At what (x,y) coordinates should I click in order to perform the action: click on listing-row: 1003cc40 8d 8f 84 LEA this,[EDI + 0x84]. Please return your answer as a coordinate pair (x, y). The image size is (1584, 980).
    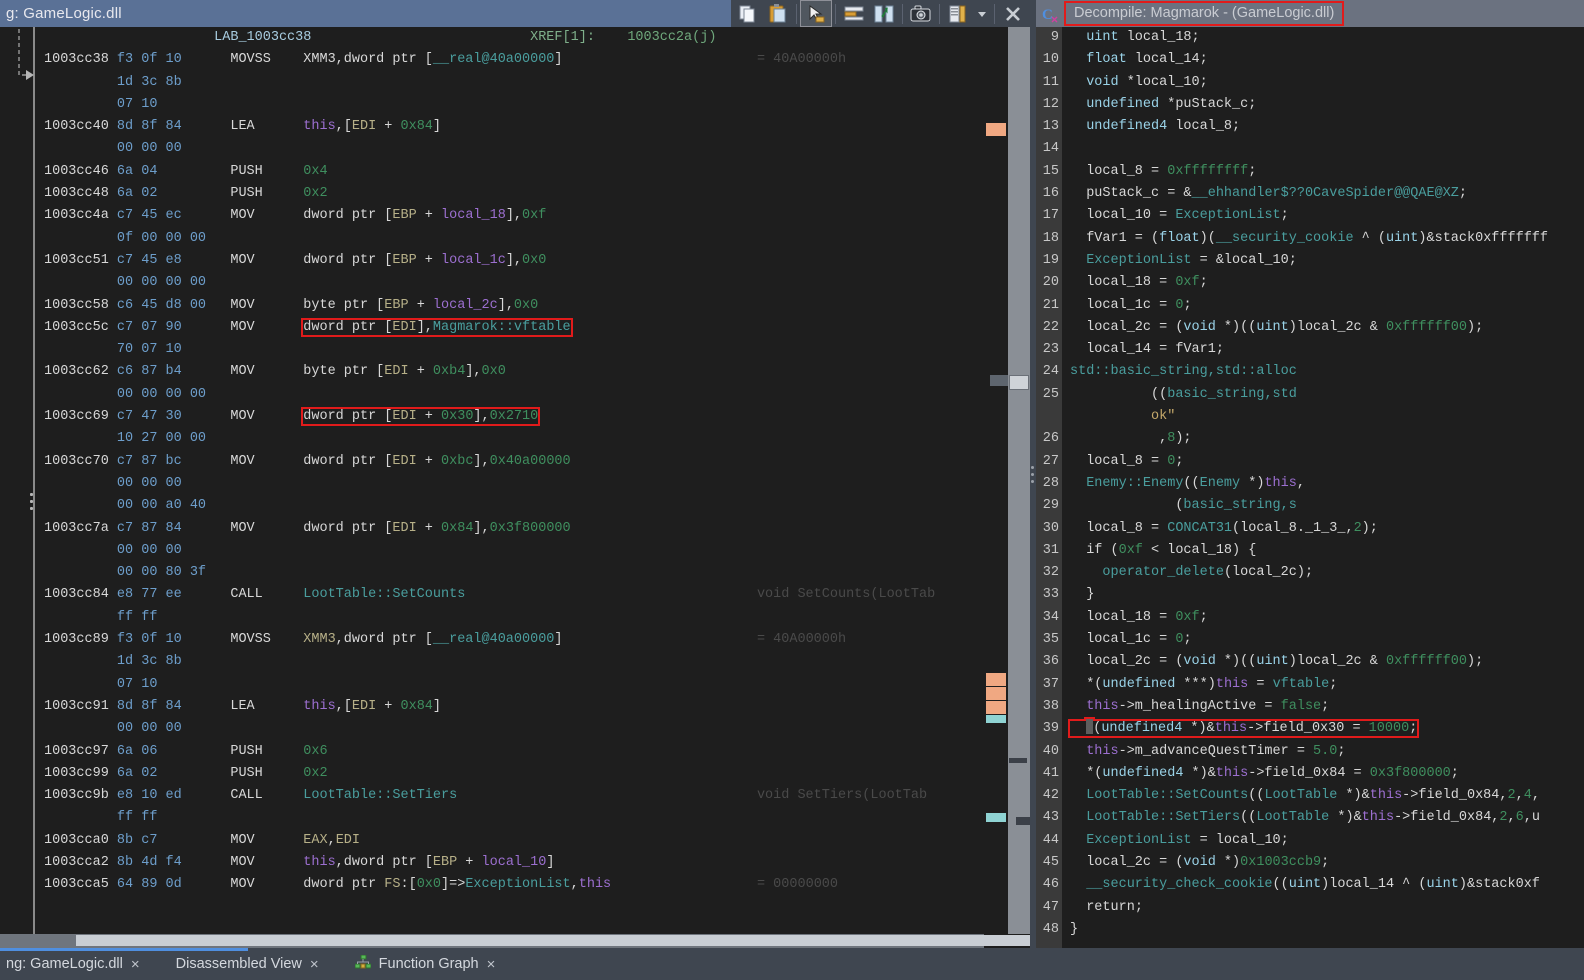
    Looking at the image, I should click on (537, 127).